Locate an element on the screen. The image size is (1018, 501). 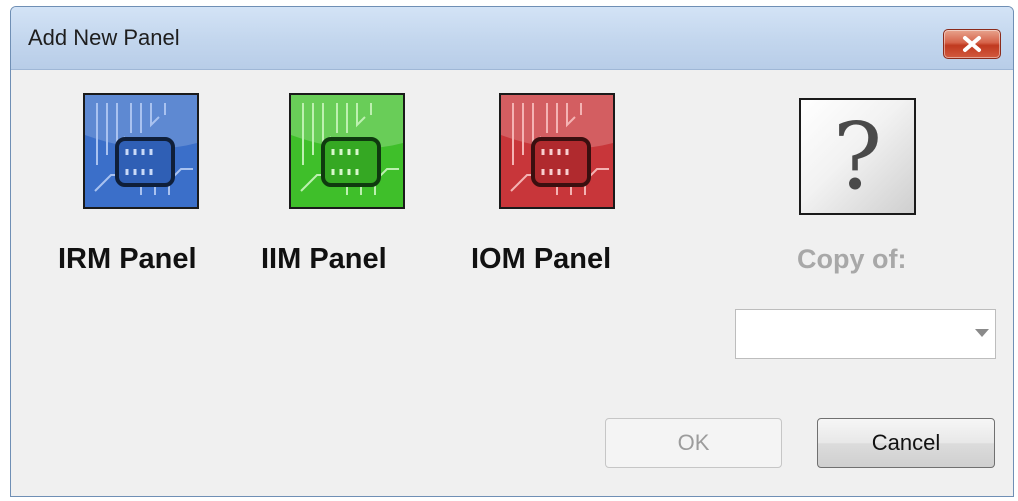
copy-of-select is located at coordinates (865, 334).